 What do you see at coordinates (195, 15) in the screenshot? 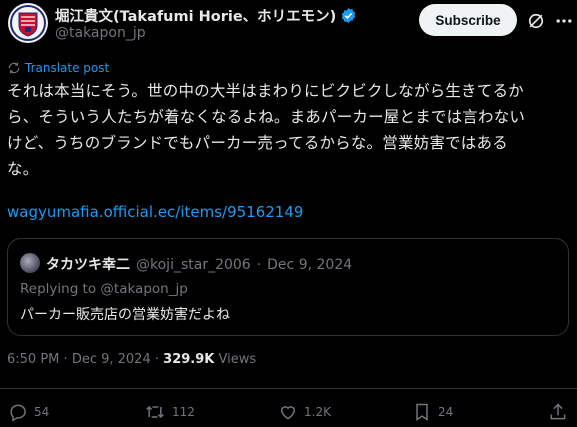
I see `author-display-name: 堀江貴文(Takafumi Horie、ホリエモン)` at bounding box center [195, 15].